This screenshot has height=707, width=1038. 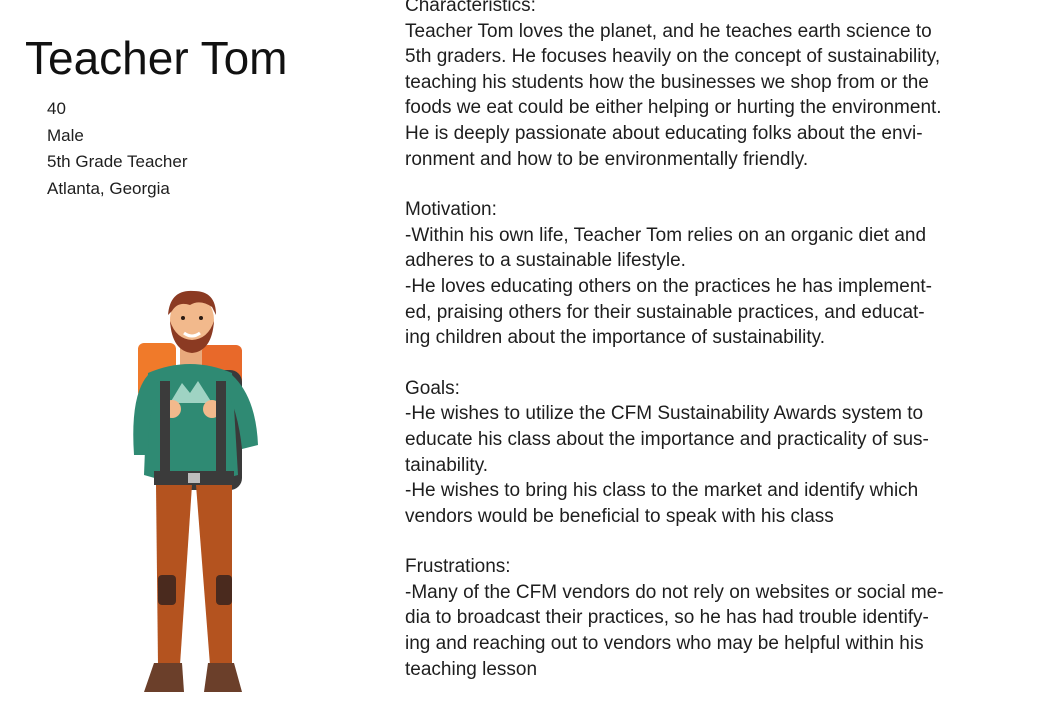 I want to click on persona-location: Atlanta, Georgia, so click(x=108, y=188).